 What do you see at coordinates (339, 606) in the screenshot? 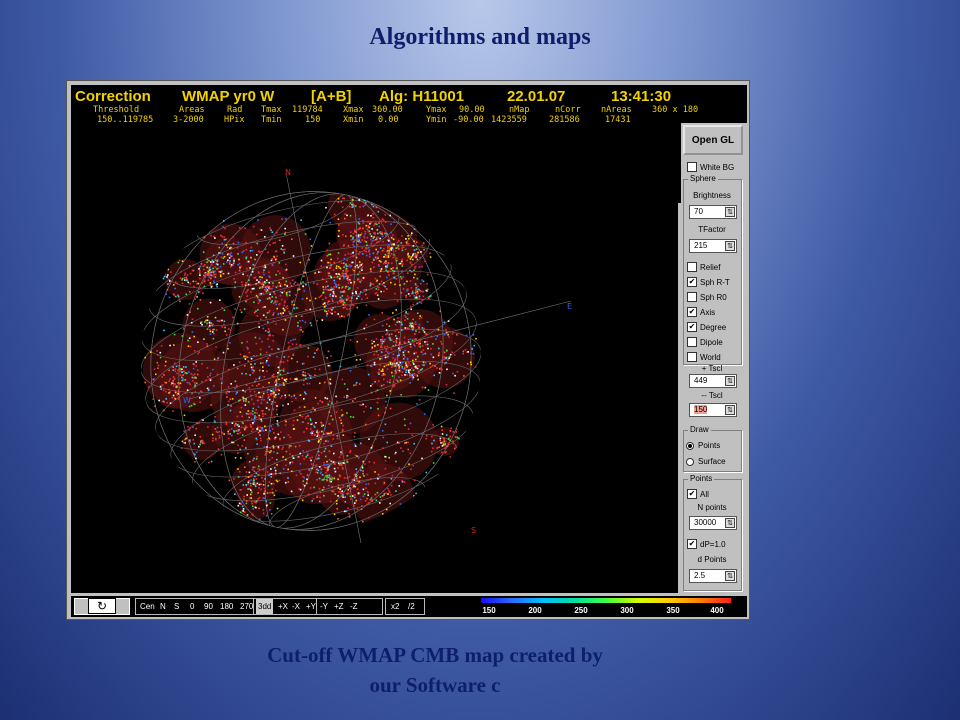
I see `plus-z-button: +Z` at bounding box center [339, 606].